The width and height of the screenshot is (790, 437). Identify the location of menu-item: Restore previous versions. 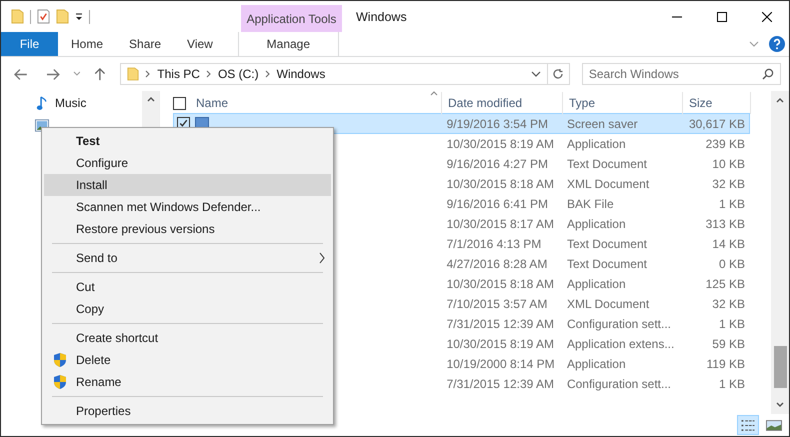
(187, 229).